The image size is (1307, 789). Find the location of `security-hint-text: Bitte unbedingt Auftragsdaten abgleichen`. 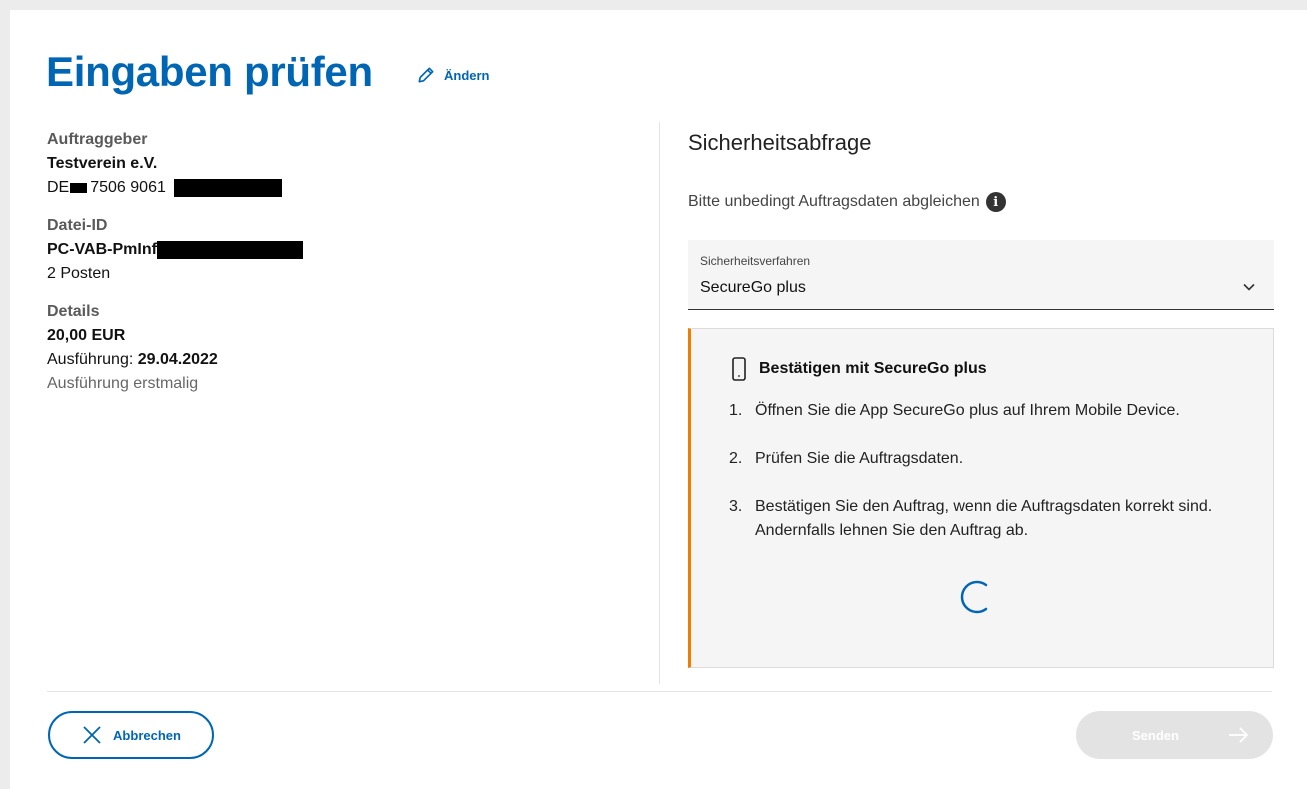

security-hint-text: Bitte unbedingt Auftragsdaten abgleichen is located at coordinates (834, 201).